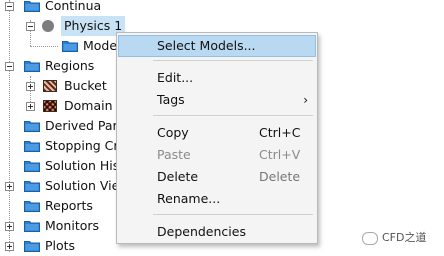 The height and width of the screenshot is (256, 444). I want to click on tree-item-continua: Continua, so click(100, 8).